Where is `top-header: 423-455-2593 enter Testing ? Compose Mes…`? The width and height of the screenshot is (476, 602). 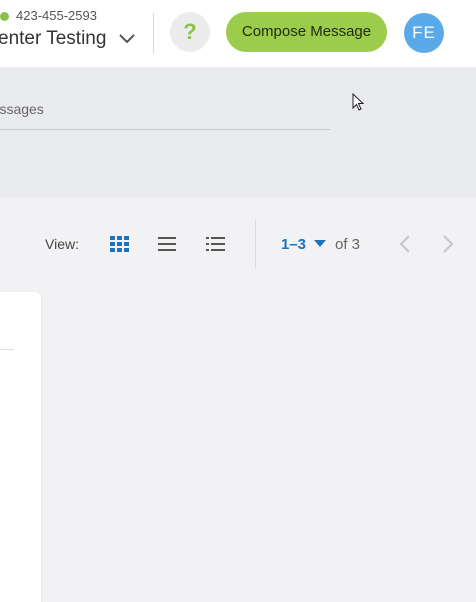
top-header: 423-455-2593 enter Testing ? Compose Mes… is located at coordinates (238, 33).